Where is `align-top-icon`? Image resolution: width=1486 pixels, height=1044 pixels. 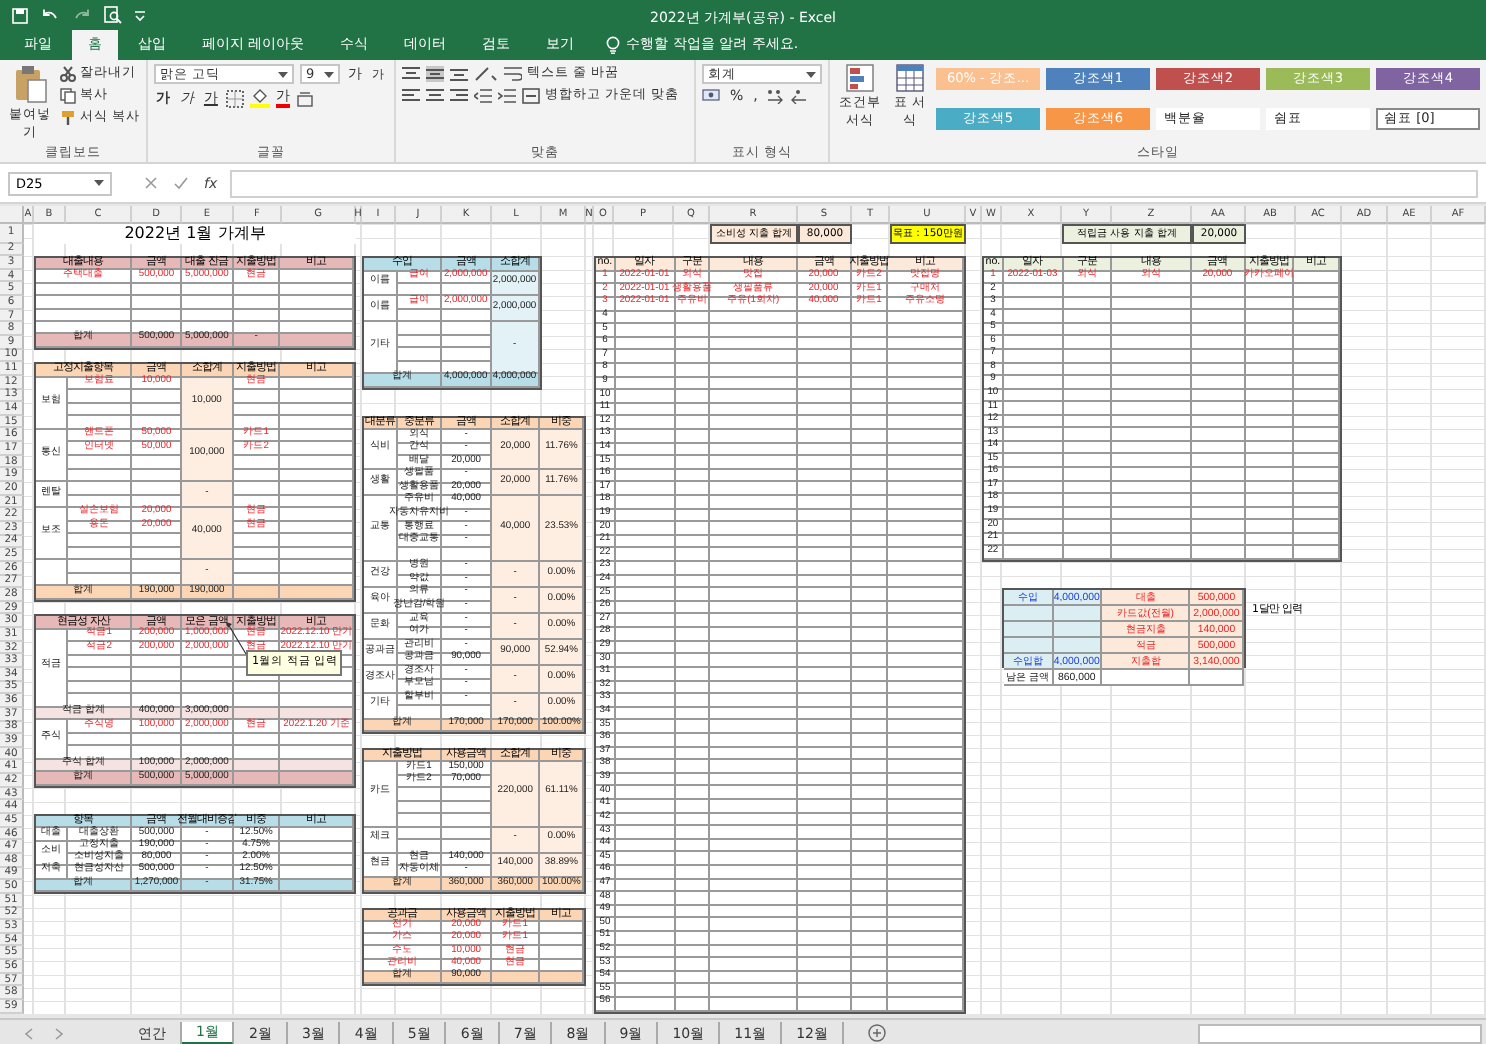 align-top-icon is located at coordinates (411, 73).